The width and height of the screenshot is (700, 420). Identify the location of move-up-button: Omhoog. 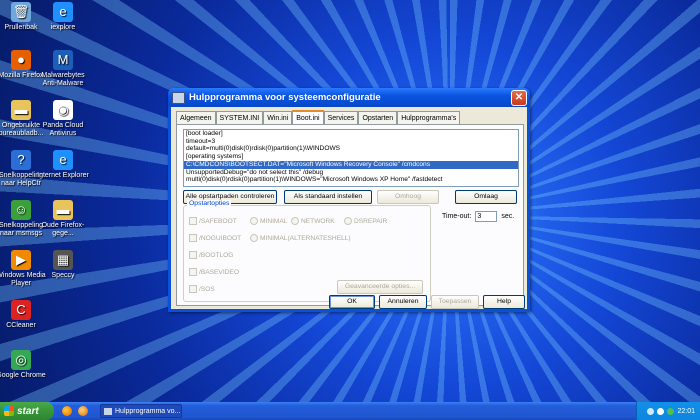
(408, 197).